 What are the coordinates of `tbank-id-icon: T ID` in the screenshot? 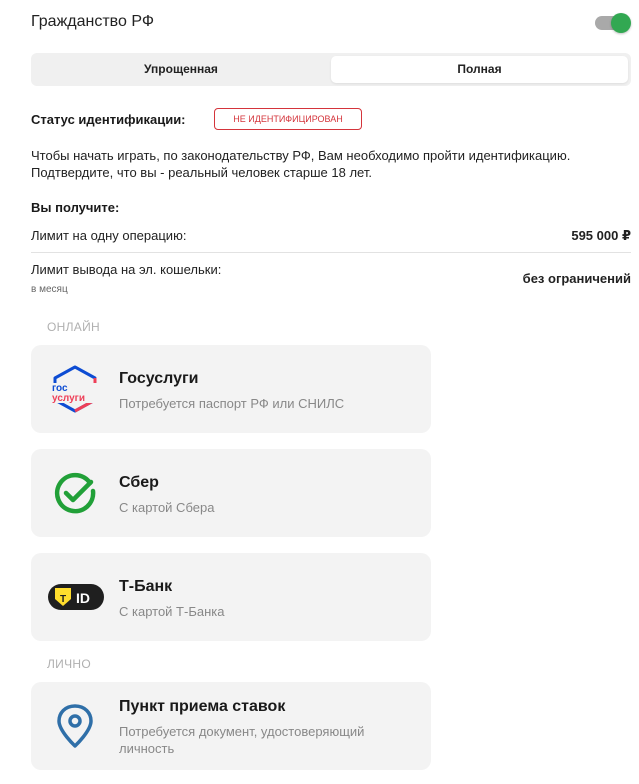 It's located at (76, 597).